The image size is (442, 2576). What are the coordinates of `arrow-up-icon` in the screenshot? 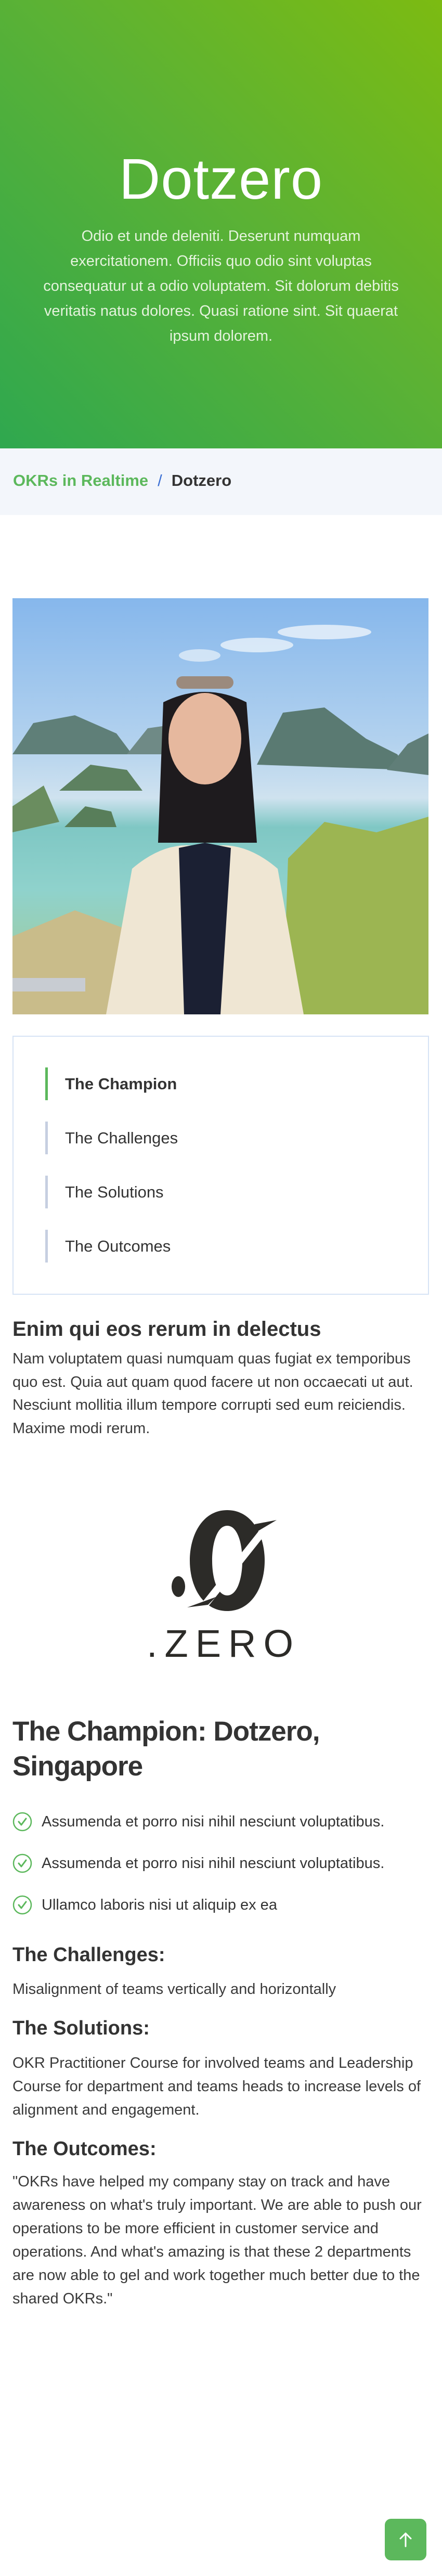 It's located at (406, 2539).